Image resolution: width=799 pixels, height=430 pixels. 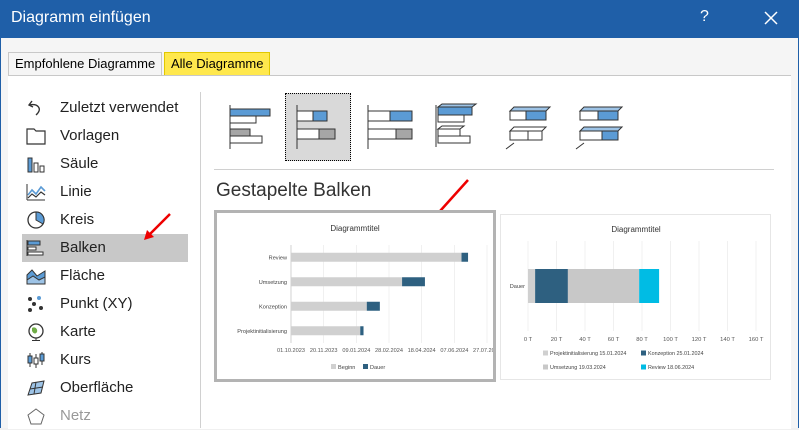 I want to click on x-tick-label: 140 T, so click(x=727, y=340).